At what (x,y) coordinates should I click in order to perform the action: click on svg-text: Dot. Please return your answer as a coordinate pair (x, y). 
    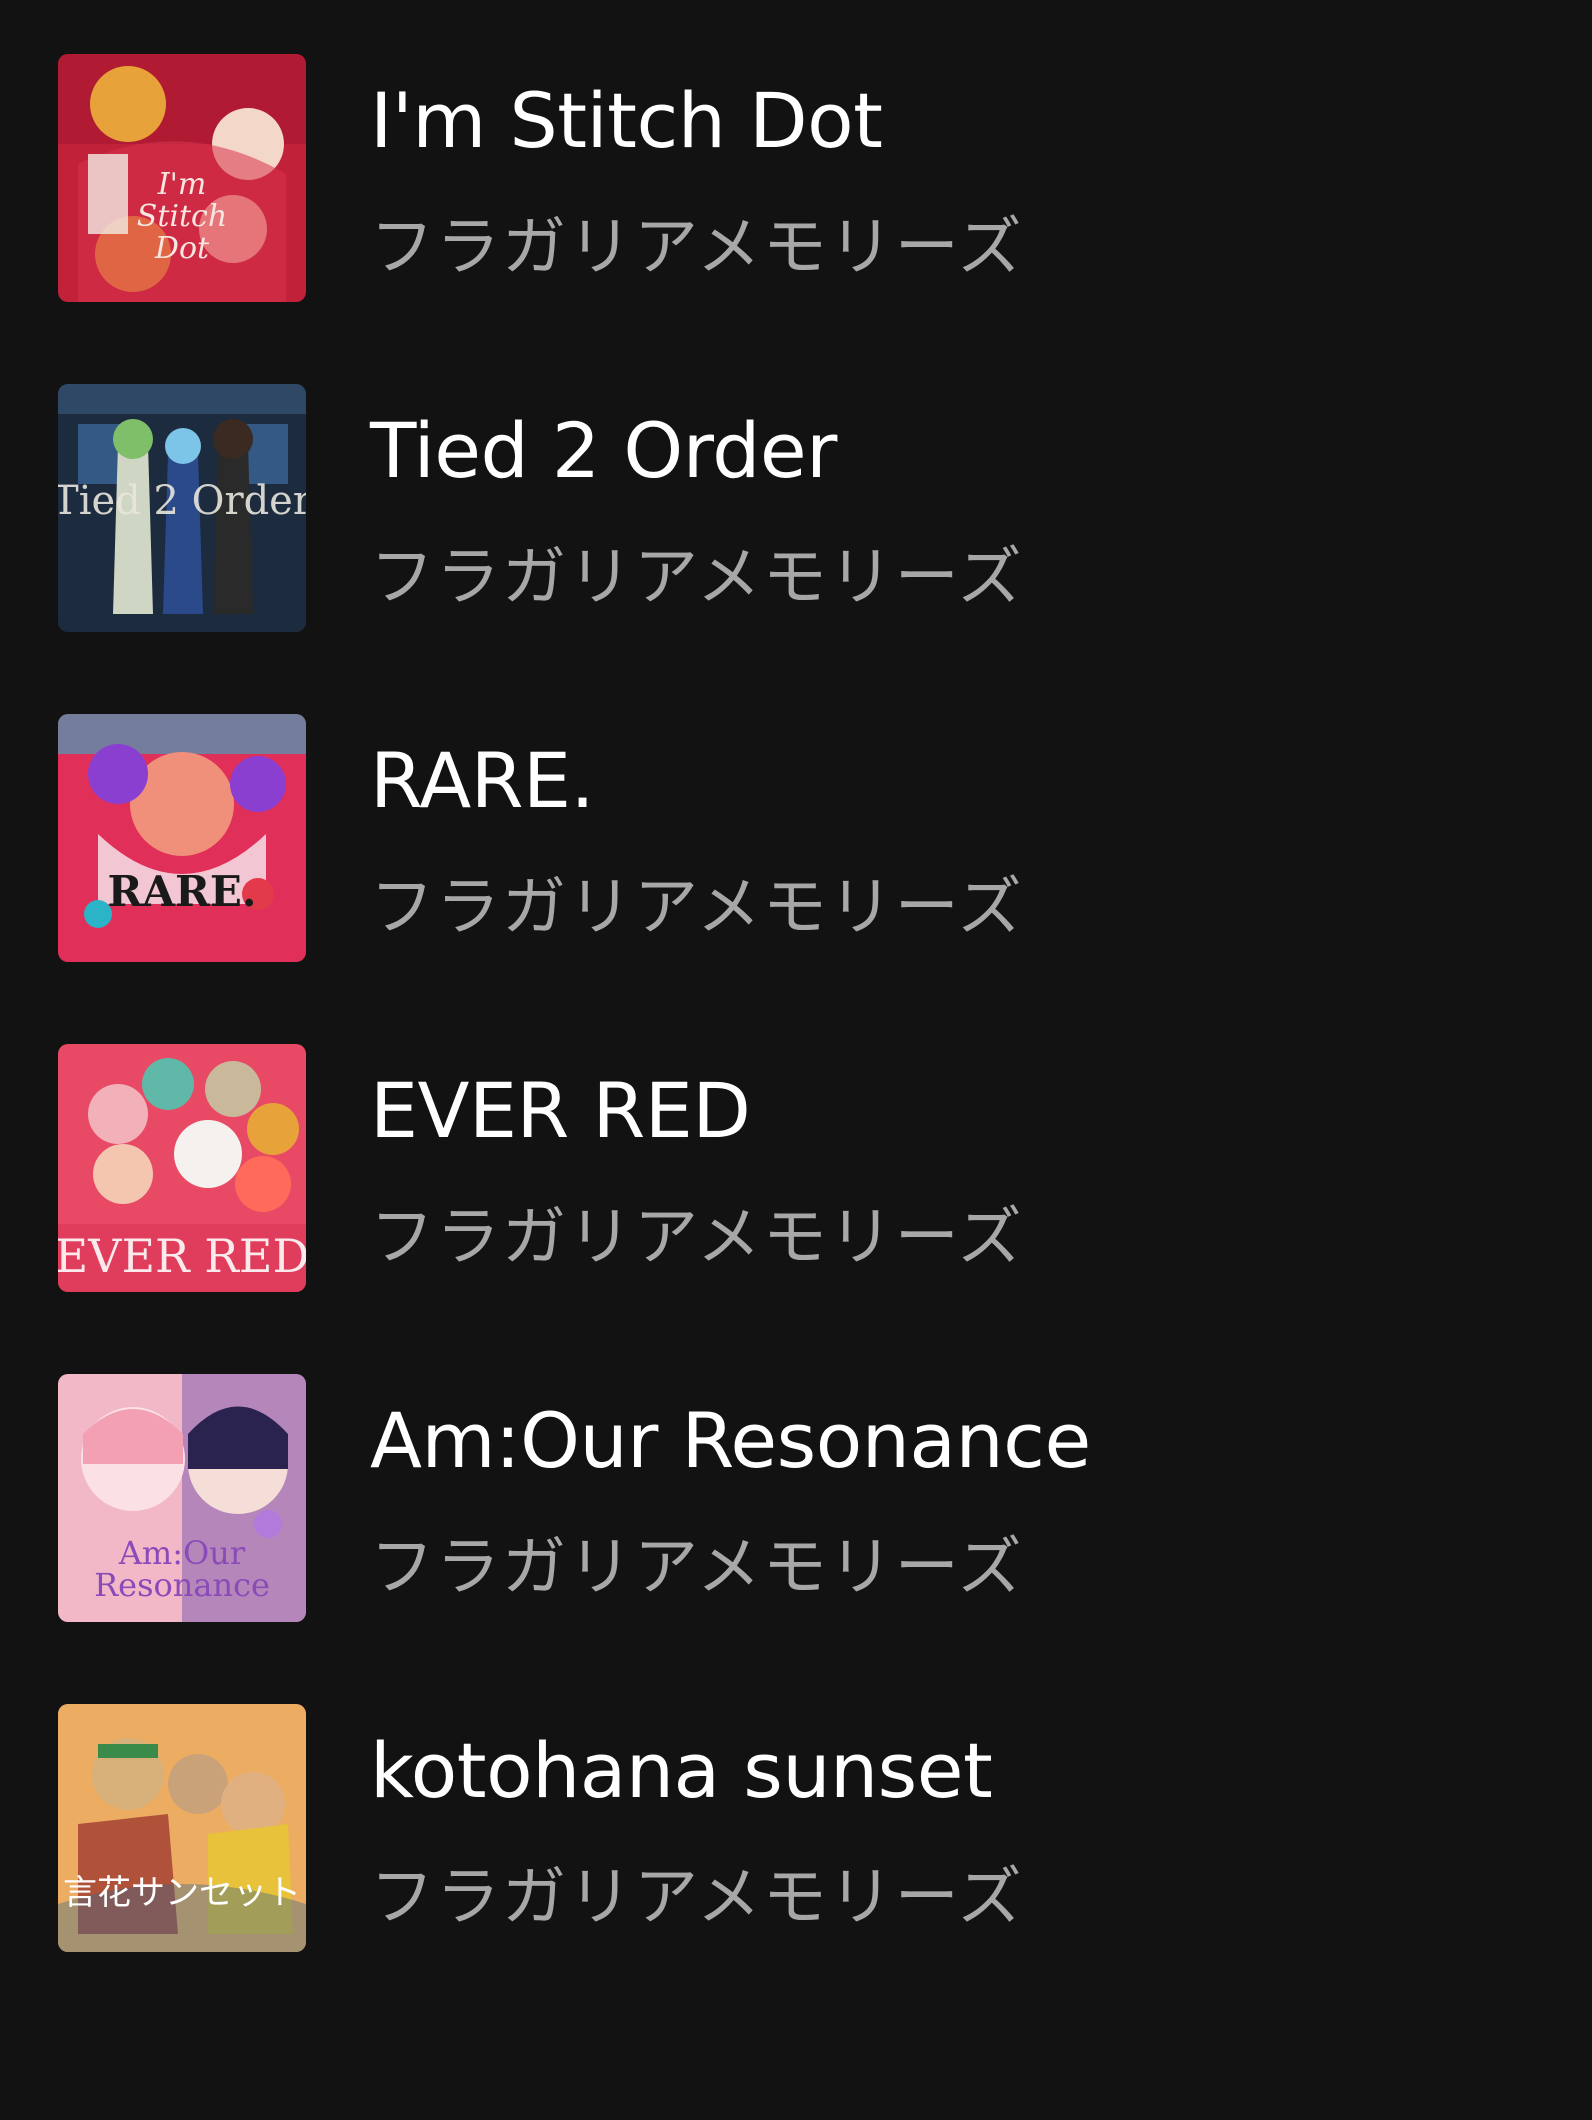
    Looking at the image, I should click on (182, 248).